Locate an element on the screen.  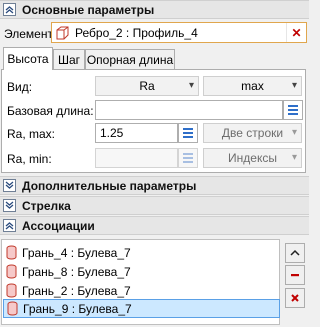
list-item: Грань_4 : Булева_7 is located at coordinates (141, 252).